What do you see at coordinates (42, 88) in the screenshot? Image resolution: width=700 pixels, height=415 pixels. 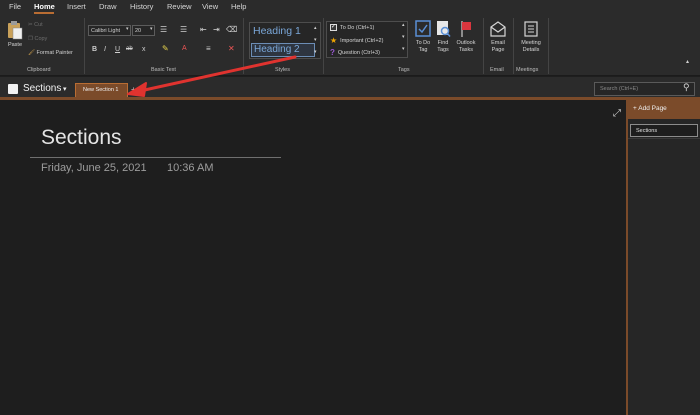 I see `notebook-name: Sections` at bounding box center [42, 88].